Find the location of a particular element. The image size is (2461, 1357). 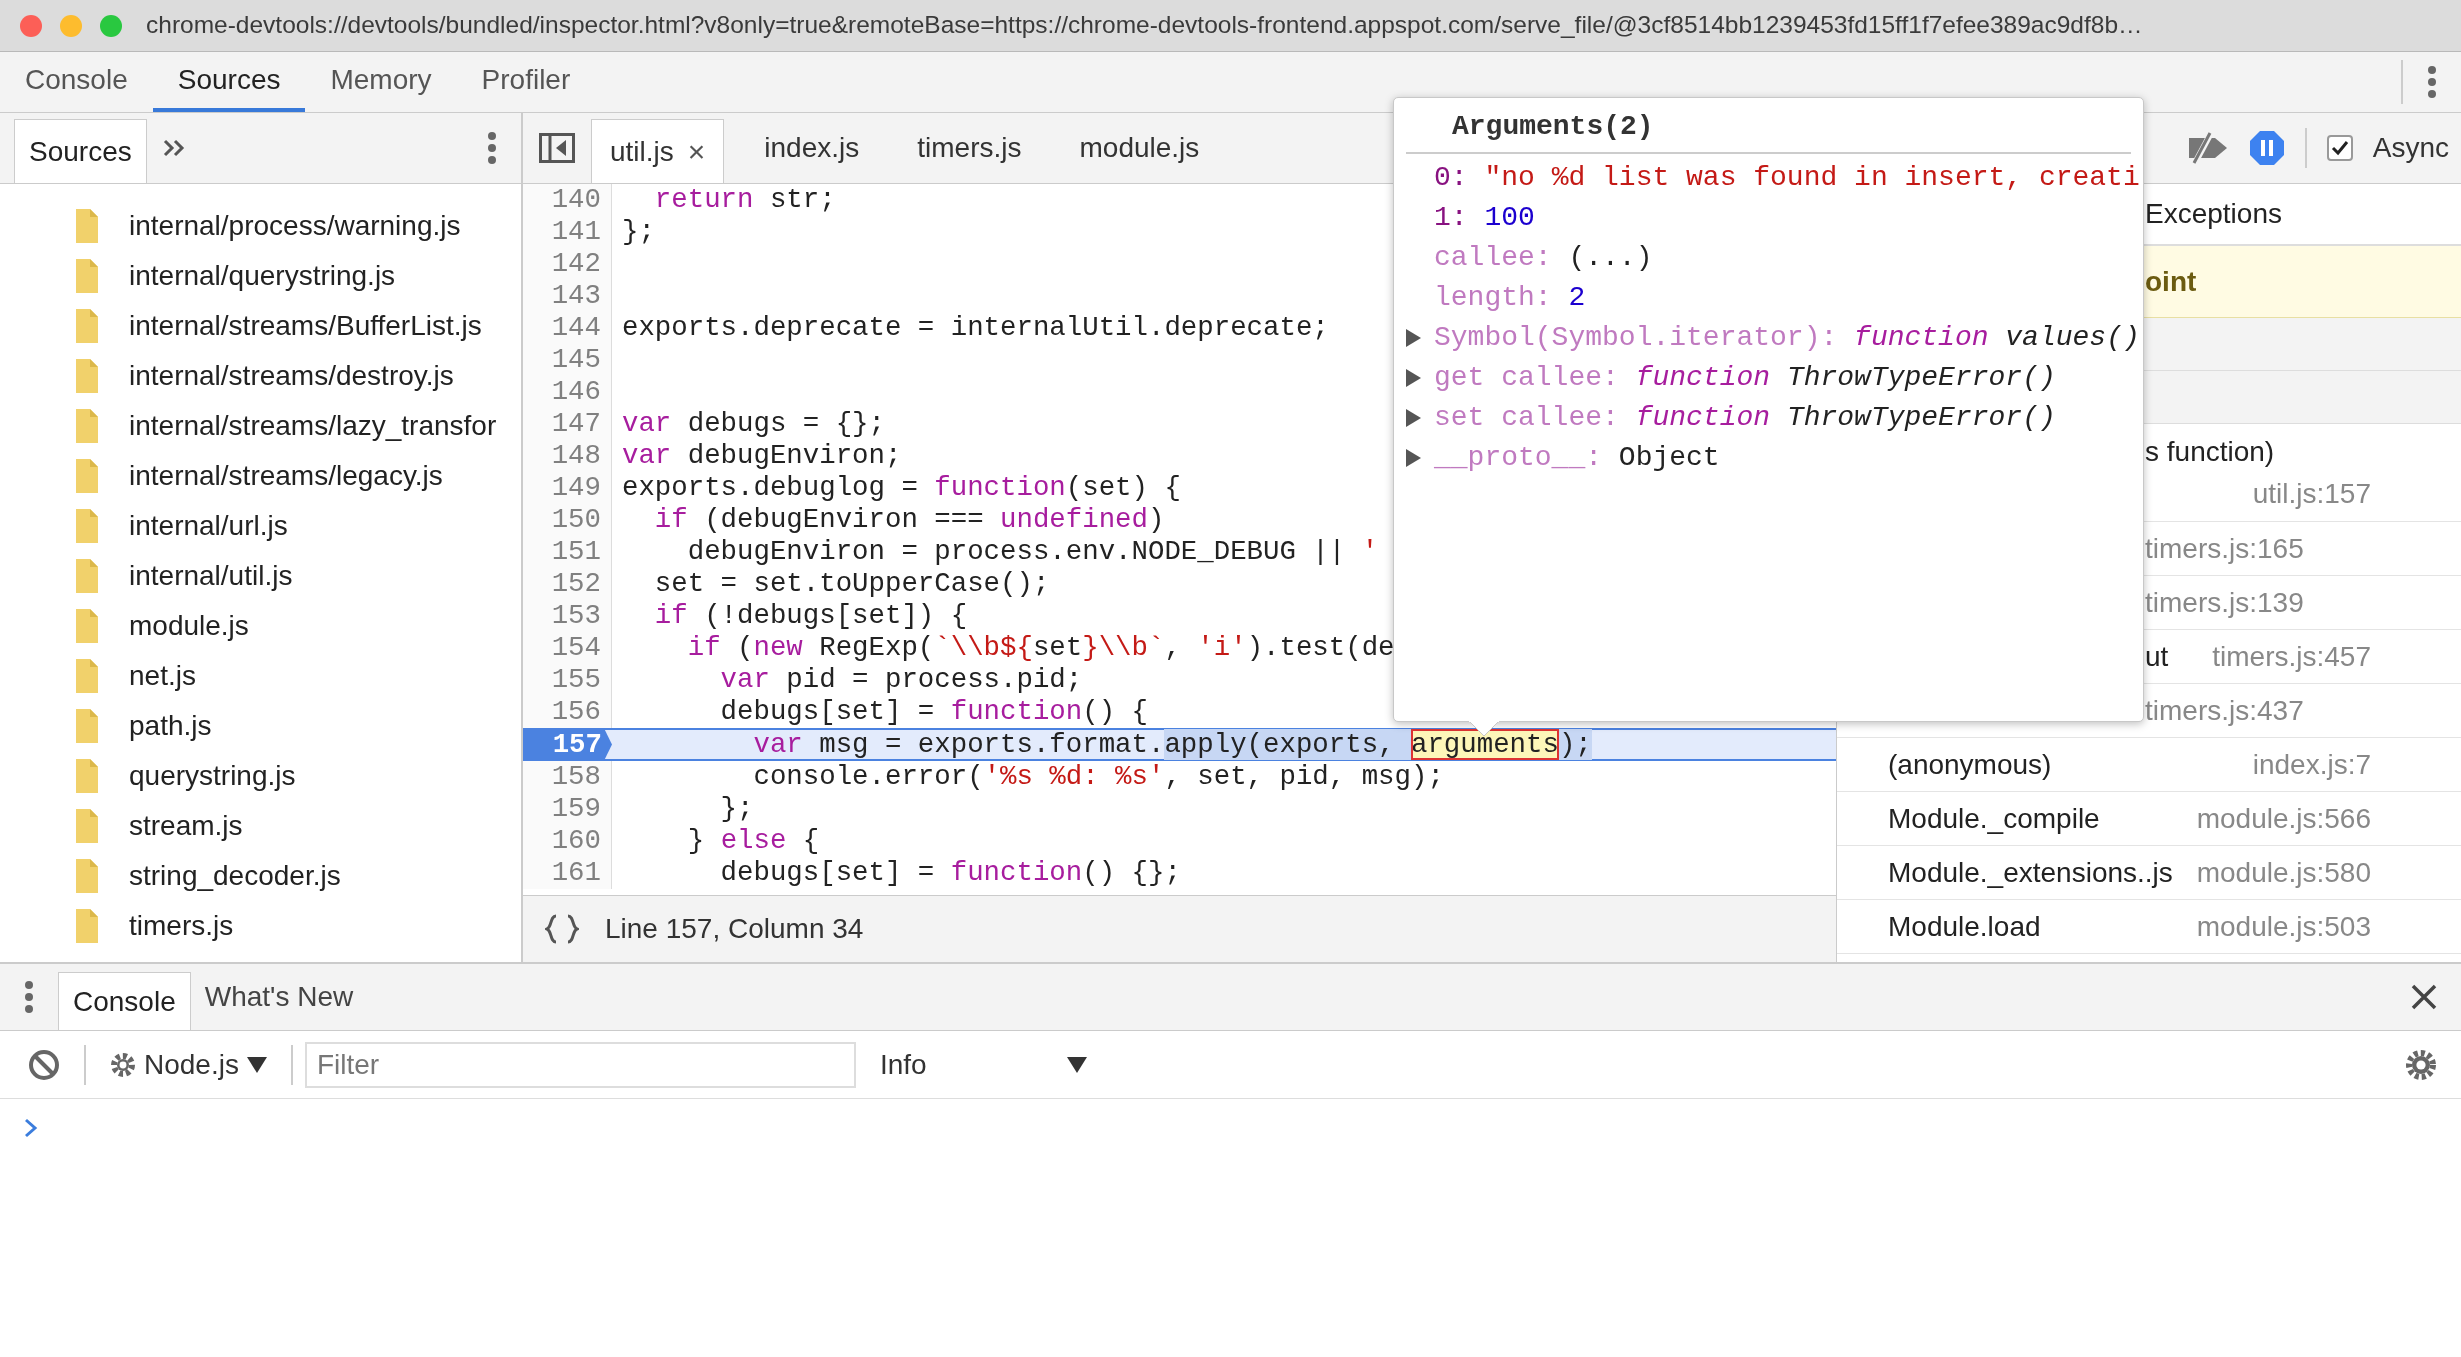

file-tab: module.js is located at coordinates (1139, 148).